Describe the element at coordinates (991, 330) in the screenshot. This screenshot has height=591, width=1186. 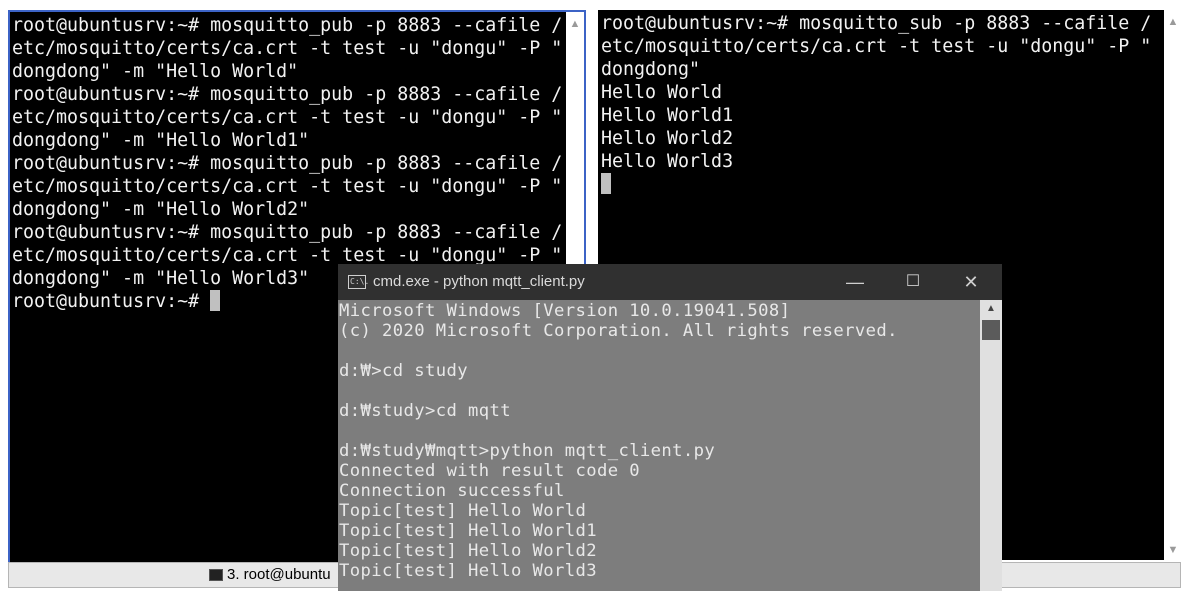
I see `scrollbar-thumb` at that location.